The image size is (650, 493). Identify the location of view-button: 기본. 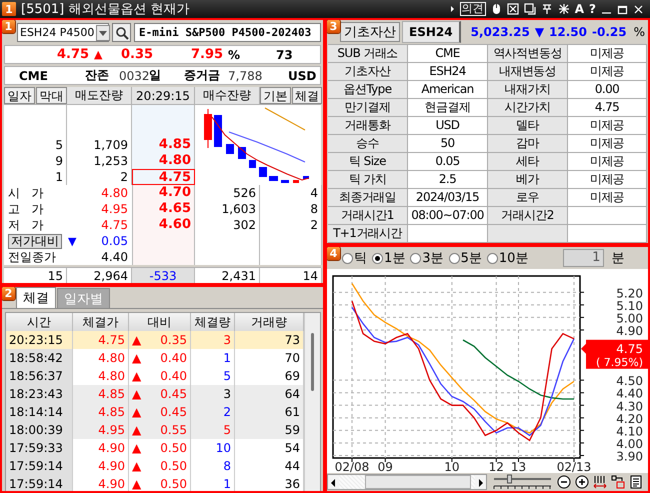
(275, 95).